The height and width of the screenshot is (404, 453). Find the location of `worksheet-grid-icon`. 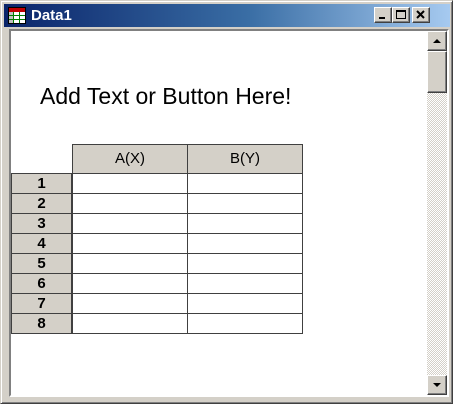

worksheet-grid-icon is located at coordinates (17, 15).